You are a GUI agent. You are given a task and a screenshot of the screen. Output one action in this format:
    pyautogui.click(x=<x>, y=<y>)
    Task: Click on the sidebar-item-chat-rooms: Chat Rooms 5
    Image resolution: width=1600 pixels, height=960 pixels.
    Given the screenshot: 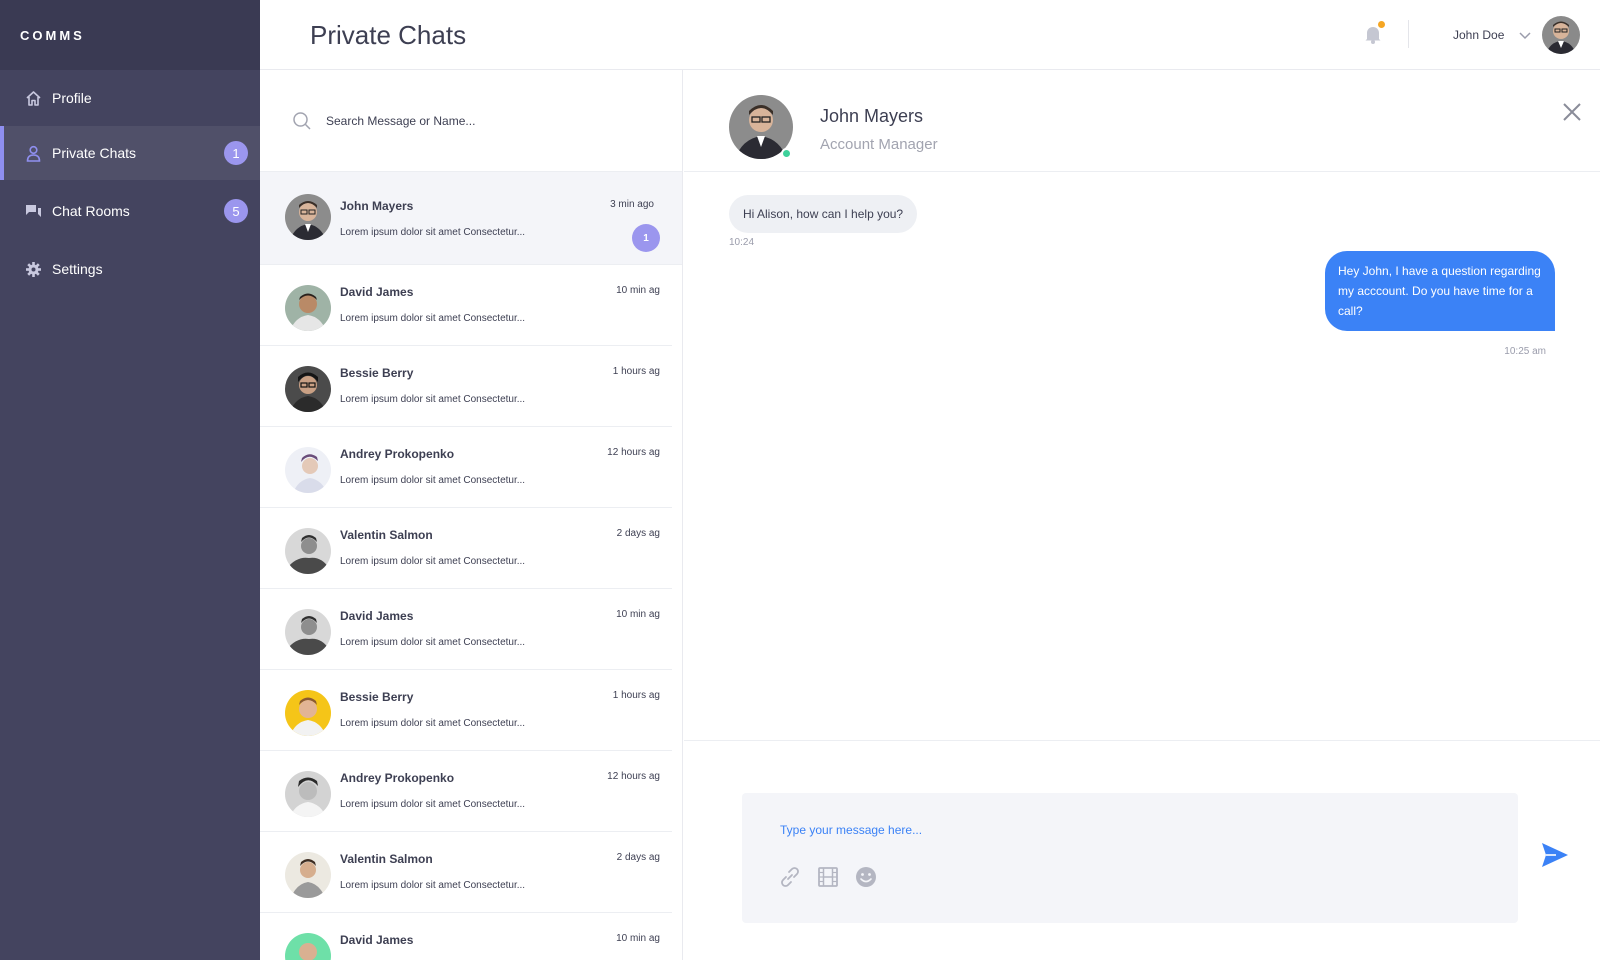 What is the action you would take?
    pyautogui.click(x=130, y=211)
    